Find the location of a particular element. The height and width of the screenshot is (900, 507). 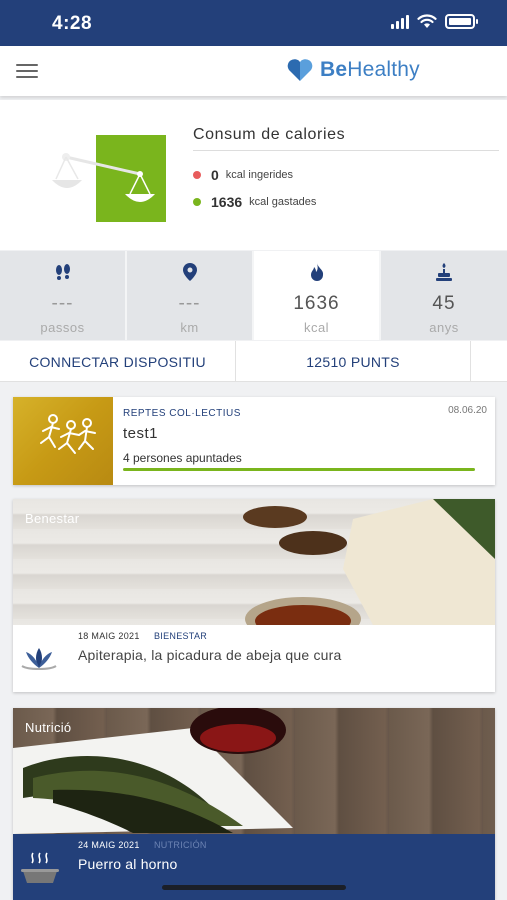

article-tag: Benestar is located at coordinates (52, 518).